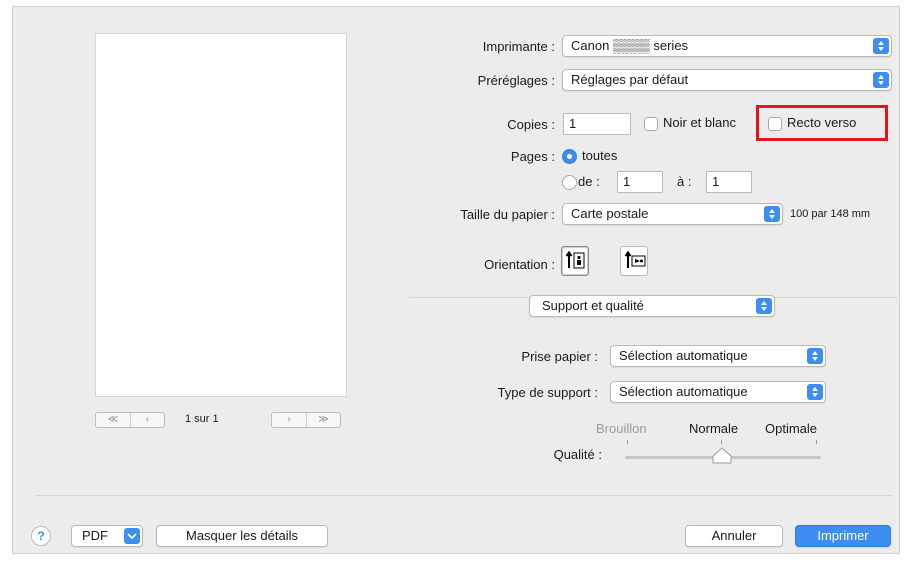 This screenshot has width=910, height=562. I want to click on previous-page-icon: ‹, so click(147, 420).